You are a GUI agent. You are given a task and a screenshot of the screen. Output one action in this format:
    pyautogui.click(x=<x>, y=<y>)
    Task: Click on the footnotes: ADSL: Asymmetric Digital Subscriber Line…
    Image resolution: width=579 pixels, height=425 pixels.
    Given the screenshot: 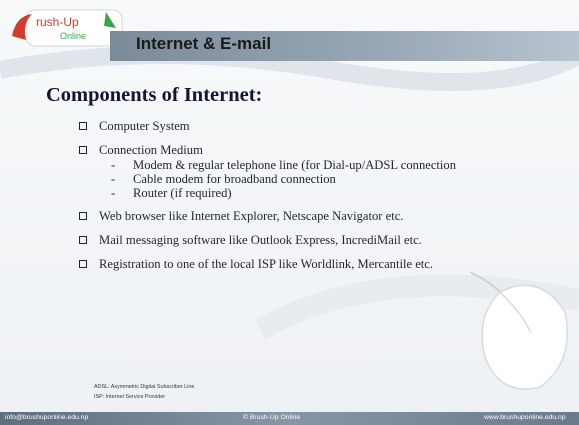 What is the action you would take?
    pyautogui.click(x=144, y=392)
    